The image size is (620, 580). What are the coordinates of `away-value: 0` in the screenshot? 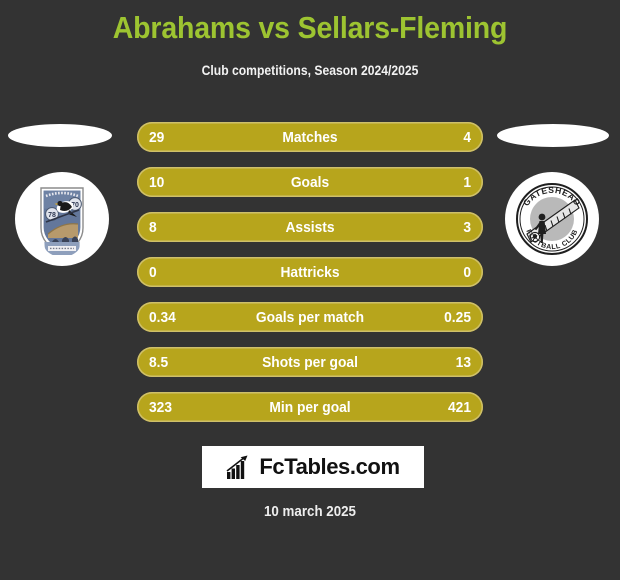 It's located at (467, 272).